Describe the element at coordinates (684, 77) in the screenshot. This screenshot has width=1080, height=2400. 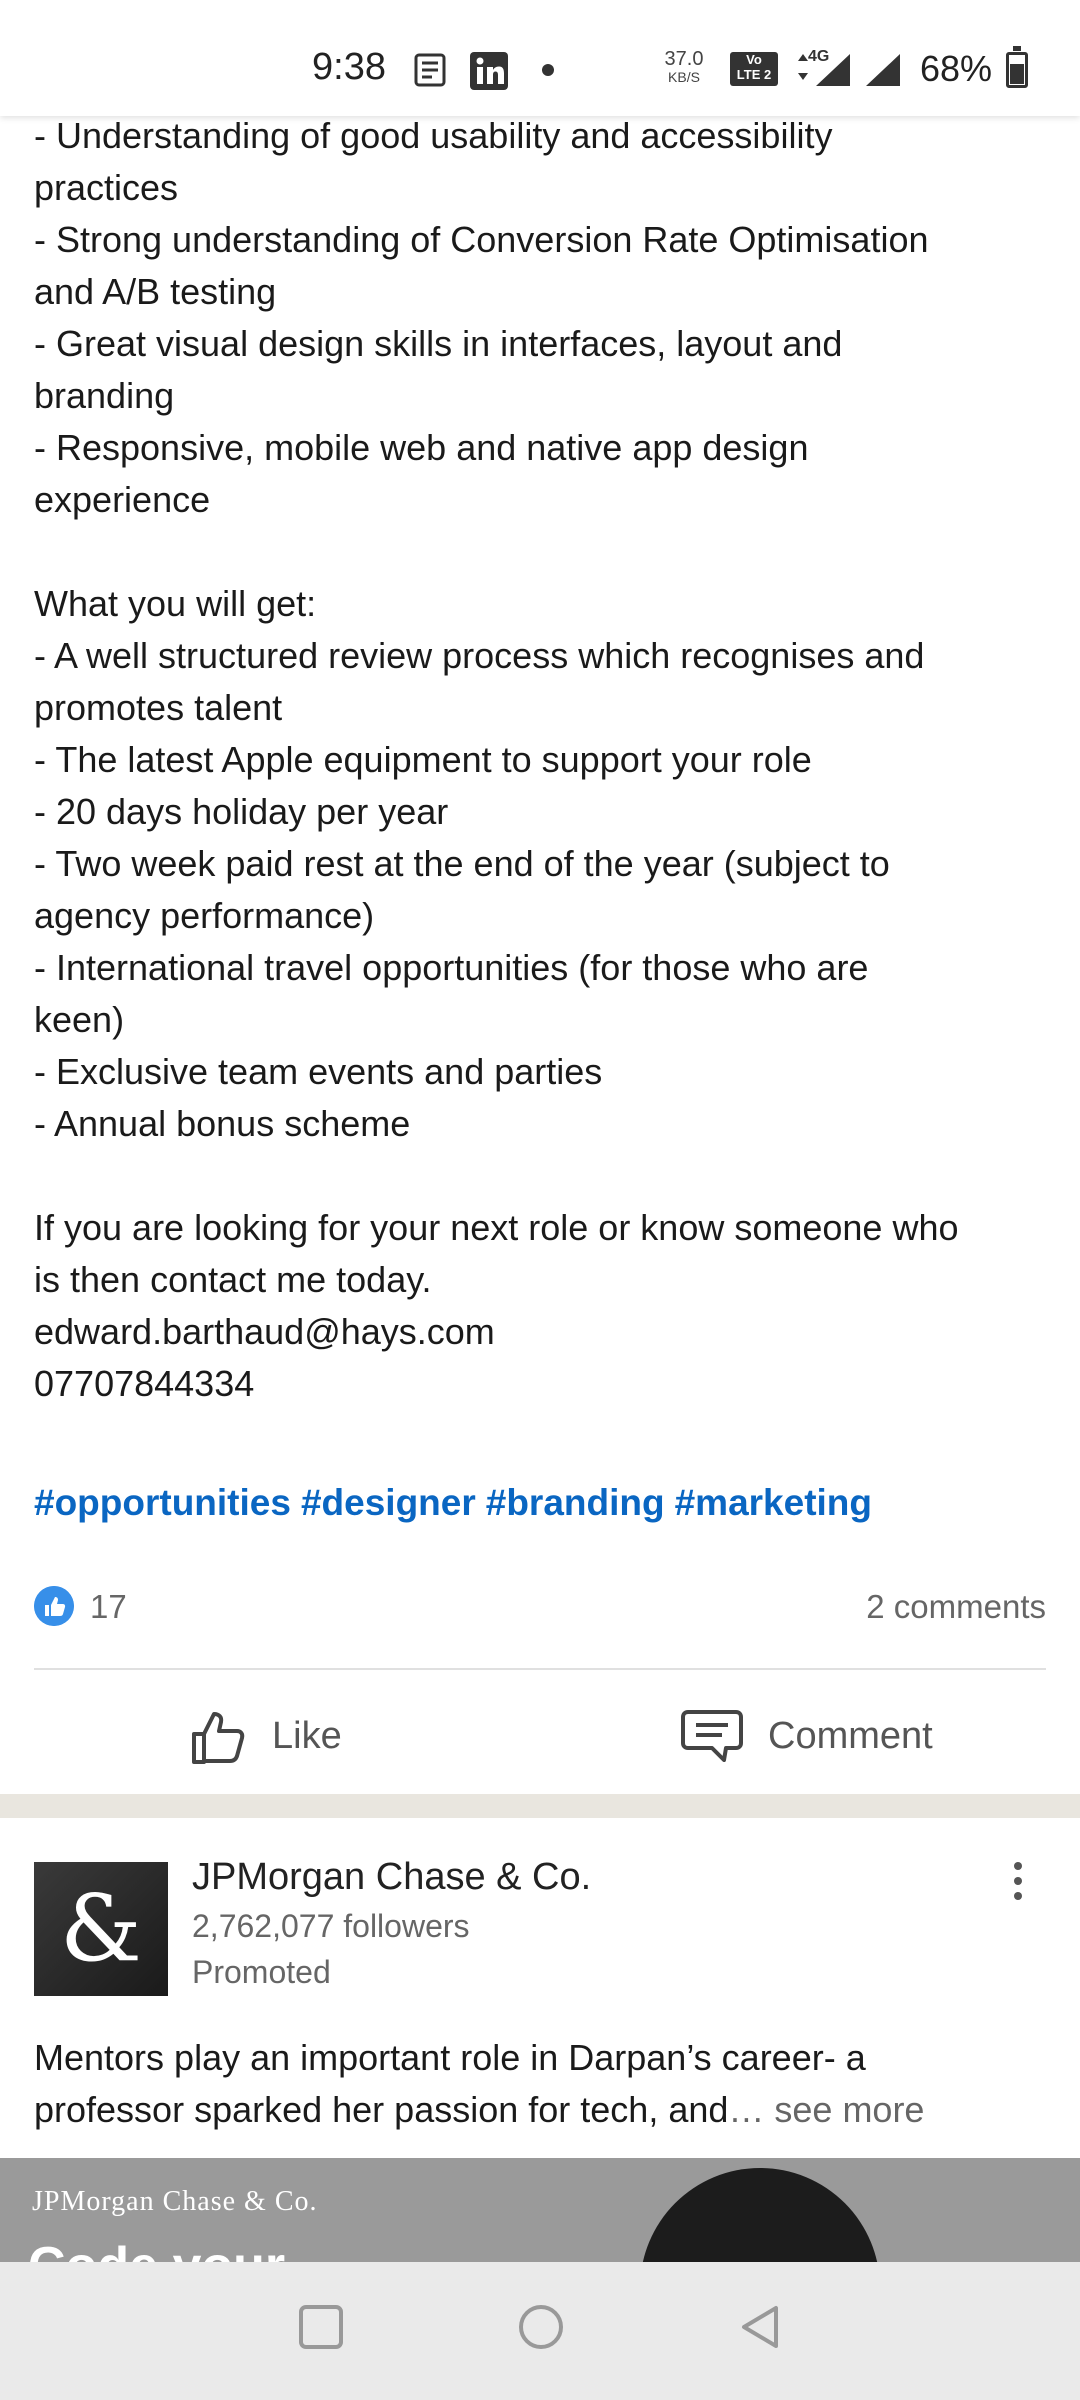
I see `speed-unit: KB/S` at that location.